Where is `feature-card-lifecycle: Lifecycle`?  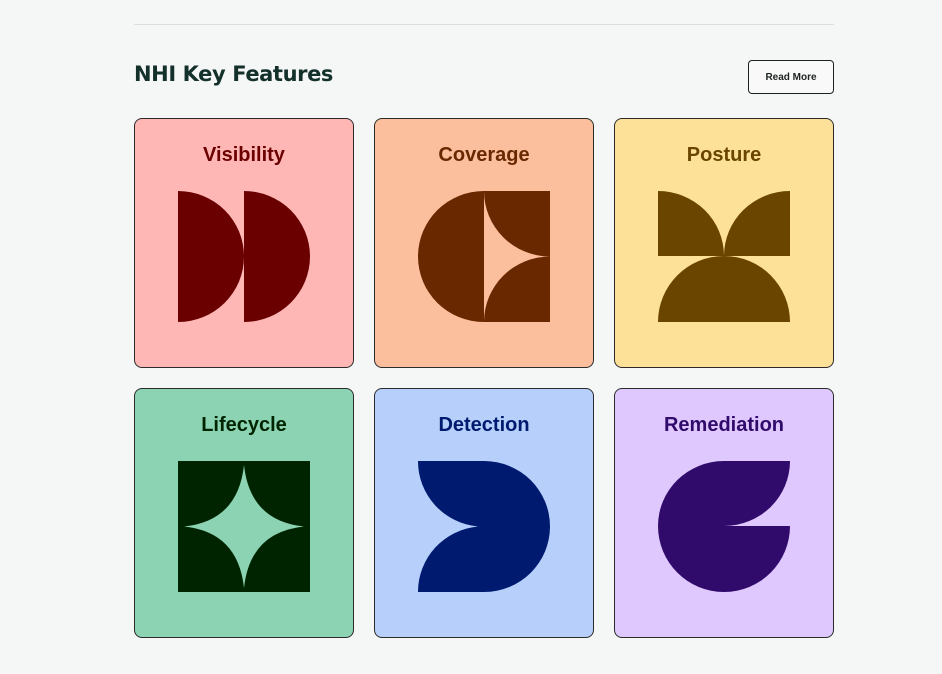 feature-card-lifecycle: Lifecycle is located at coordinates (244, 513).